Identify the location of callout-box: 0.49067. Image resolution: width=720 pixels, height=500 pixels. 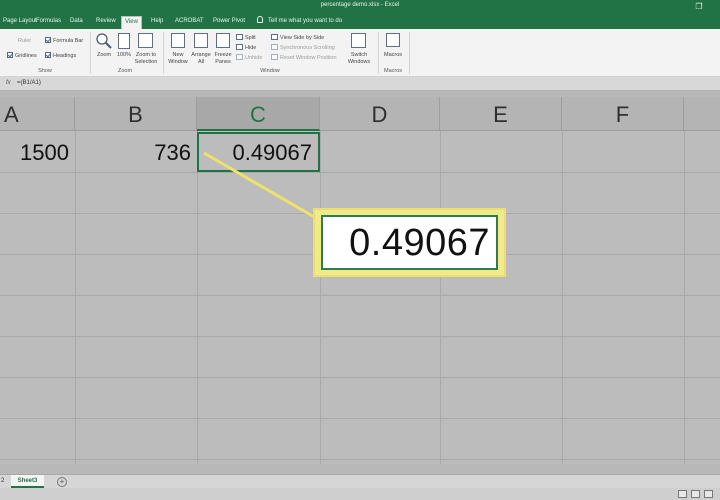
(409, 242).